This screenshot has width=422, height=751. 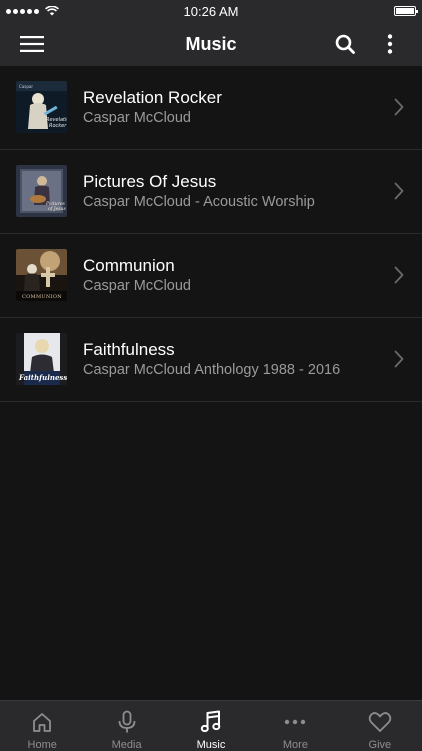 I want to click on menu-button, so click(x=32, y=44).